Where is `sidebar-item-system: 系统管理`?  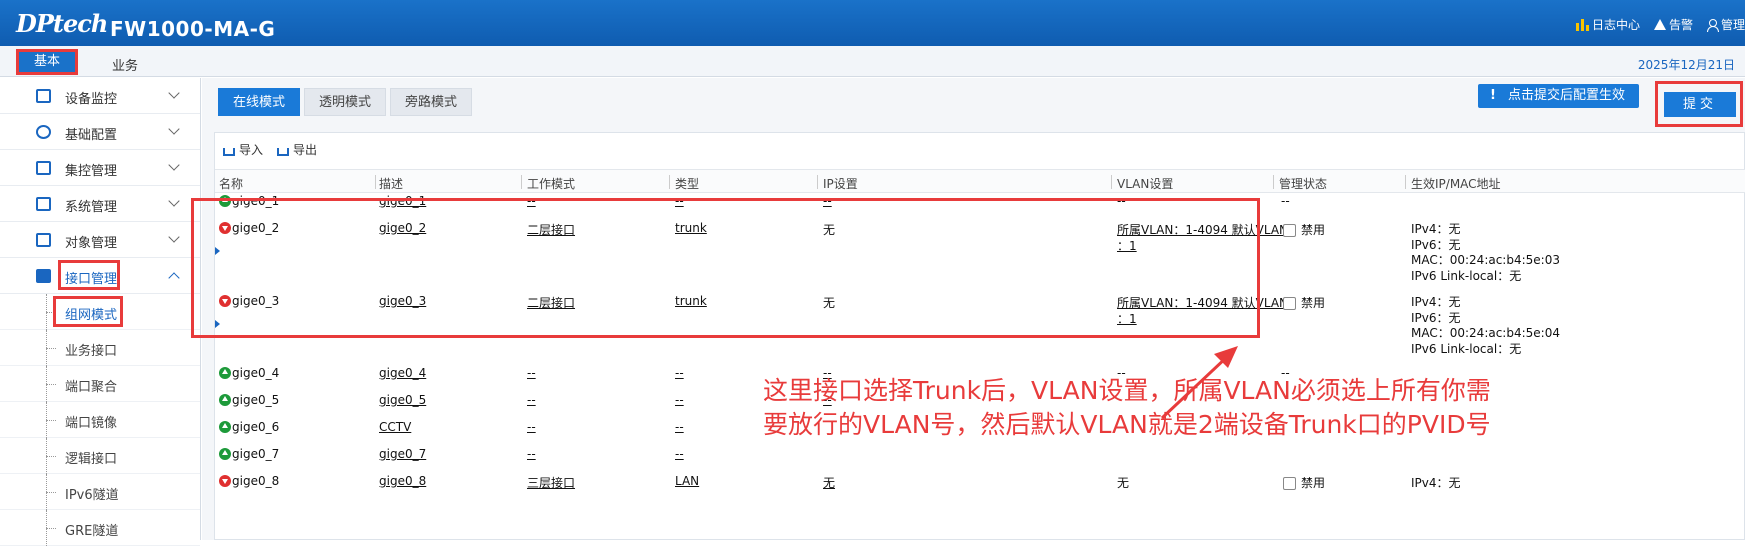
sidebar-item-system: 系统管理 is located at coordinates (100, 204).